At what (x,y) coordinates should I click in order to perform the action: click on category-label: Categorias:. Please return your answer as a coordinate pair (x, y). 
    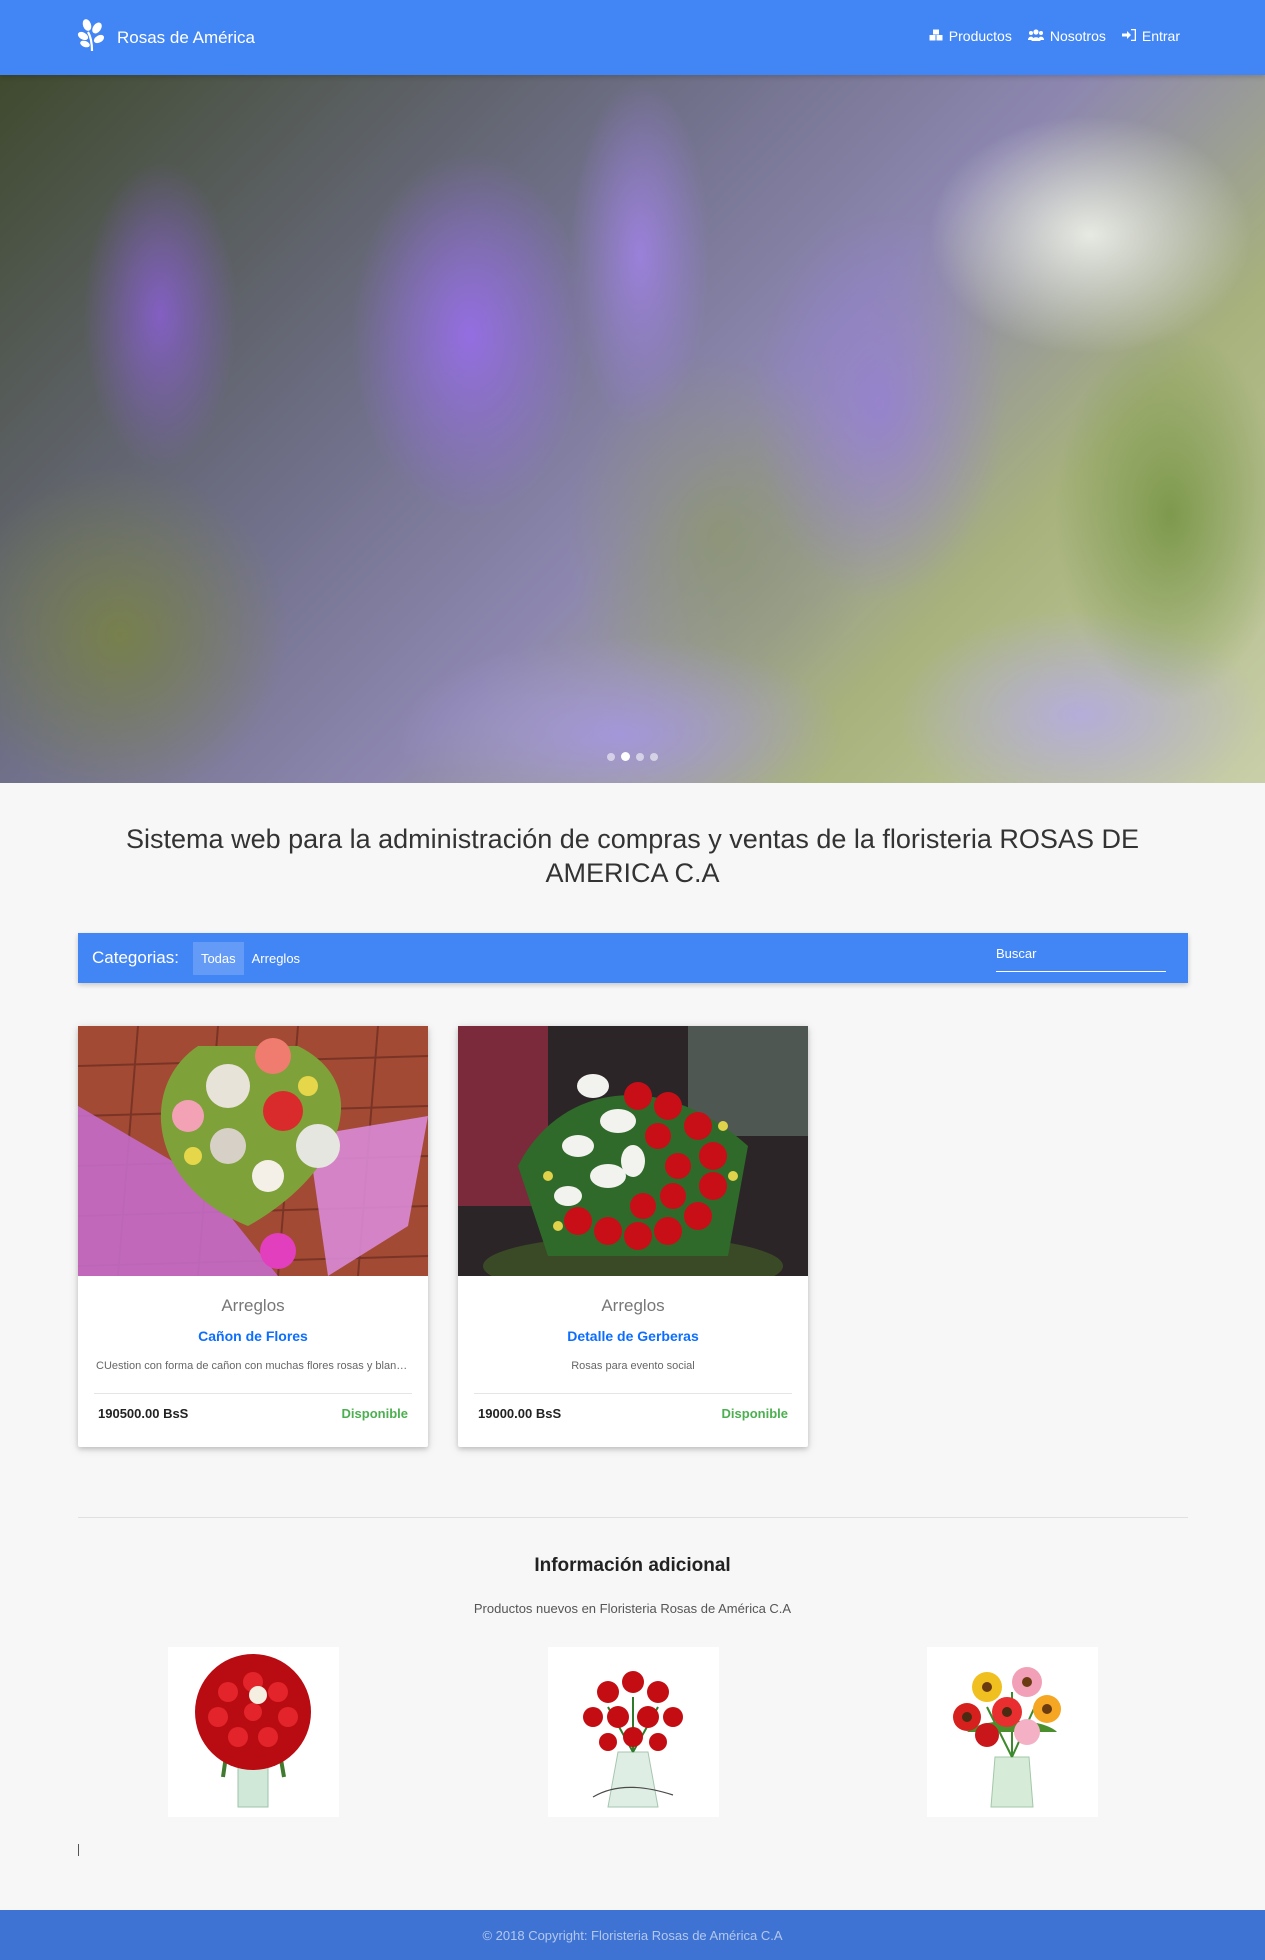
    Looking at the image, I should click on (135, 957).